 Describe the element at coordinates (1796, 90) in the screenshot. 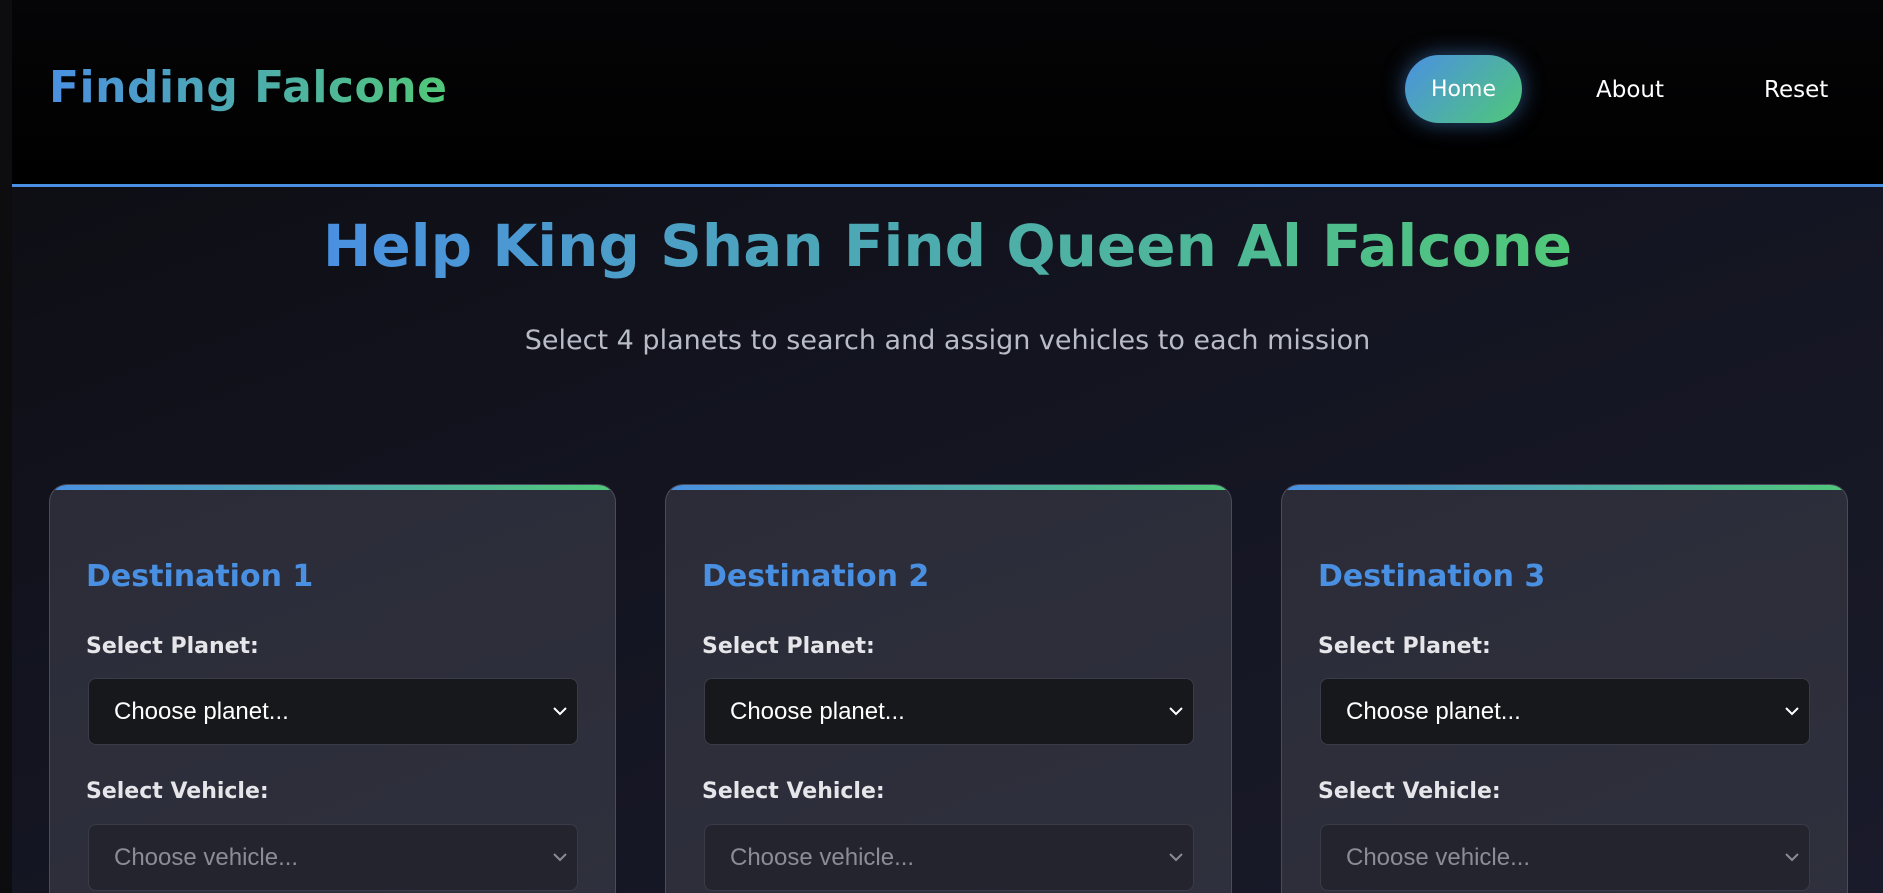

I see `nav-reset-link: Reset` at that location.